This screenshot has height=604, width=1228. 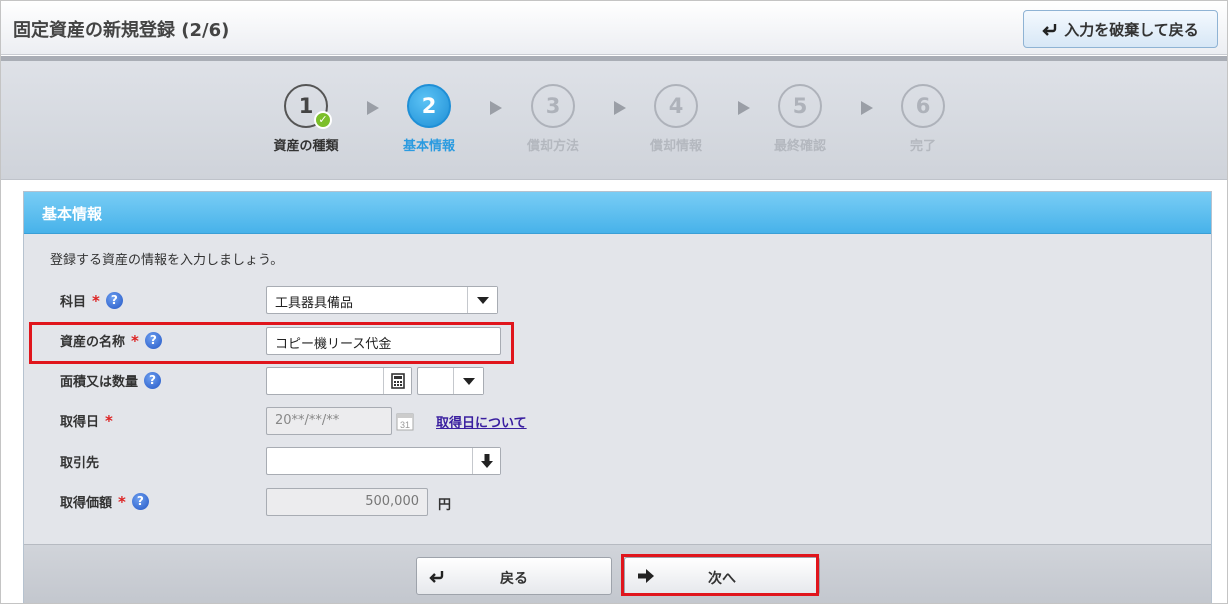 I want to click on step-6: 6 完了, so click(x=923, y=119).